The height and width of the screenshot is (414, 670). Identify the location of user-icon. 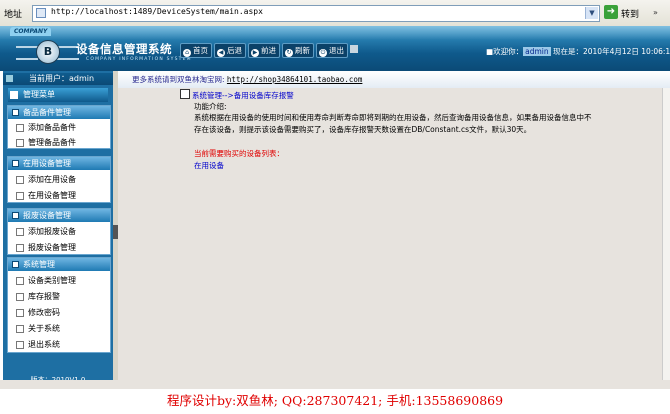
(9, 78).